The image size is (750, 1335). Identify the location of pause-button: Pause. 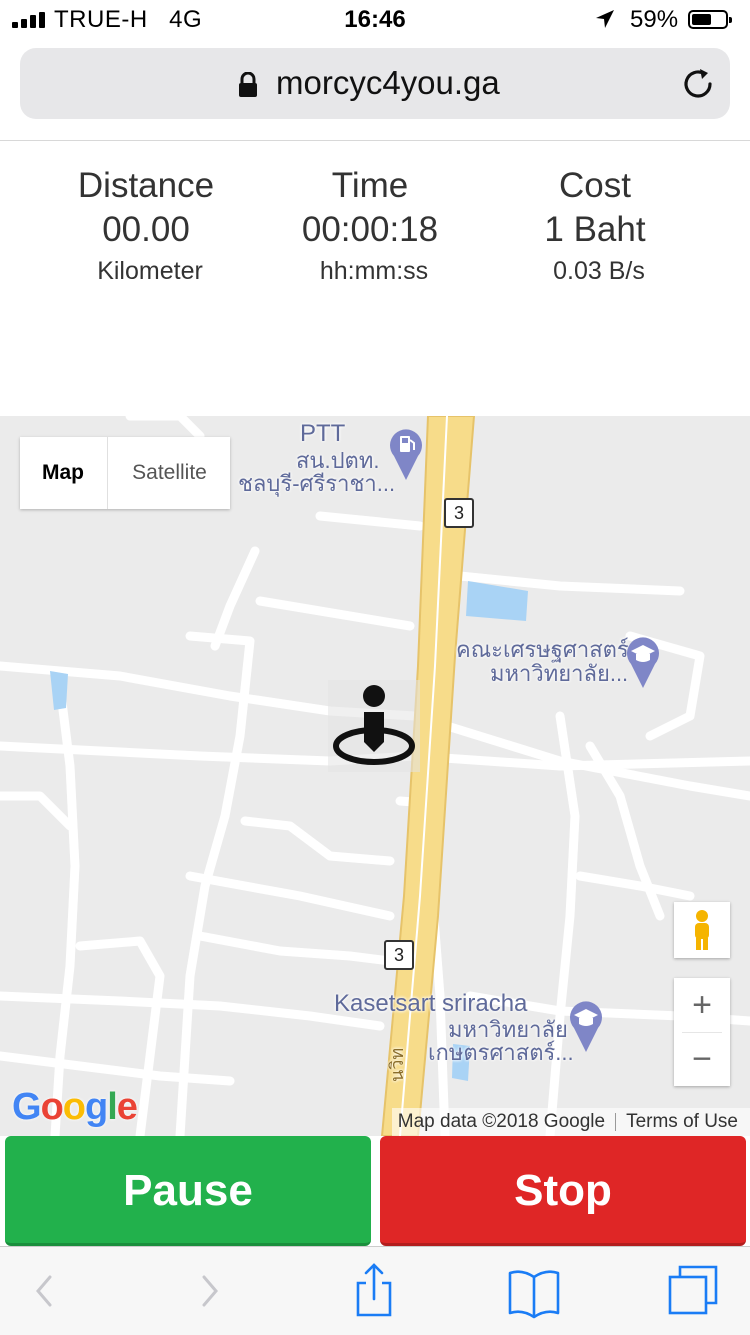
(188, 1191).